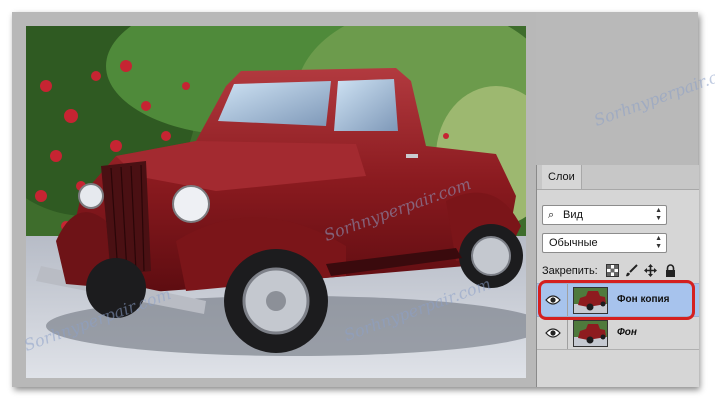  I want to click on lock-all-icon, so click(670, 270).